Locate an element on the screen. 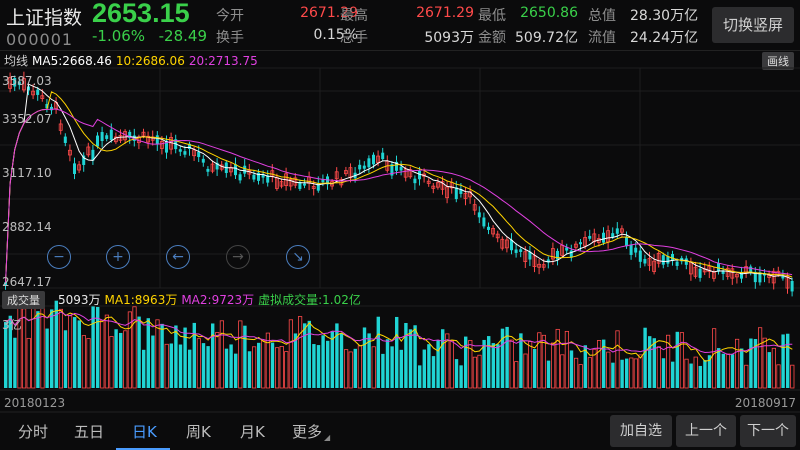 Image resolution: width=800 pixels, height=450 pixels. collapse-icon: ↘ is located at coordinates (298, 257).